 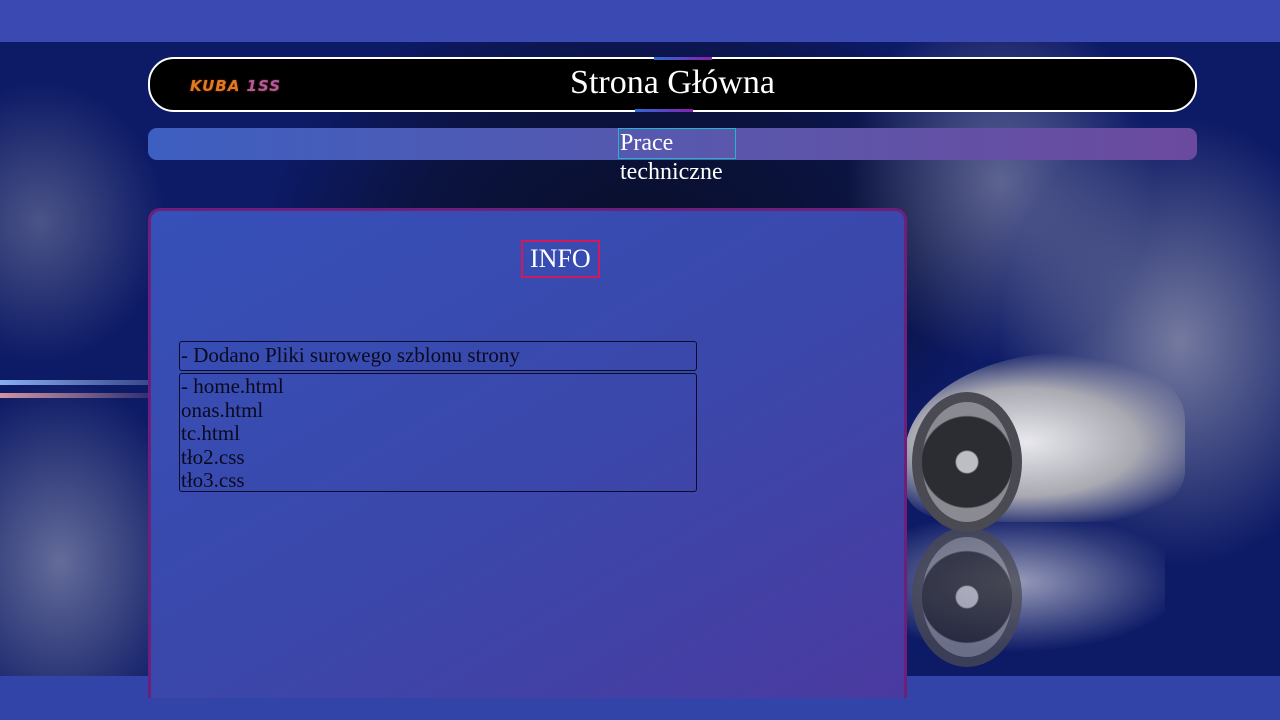 I want to click on top-band, so click(x=640, y=21).